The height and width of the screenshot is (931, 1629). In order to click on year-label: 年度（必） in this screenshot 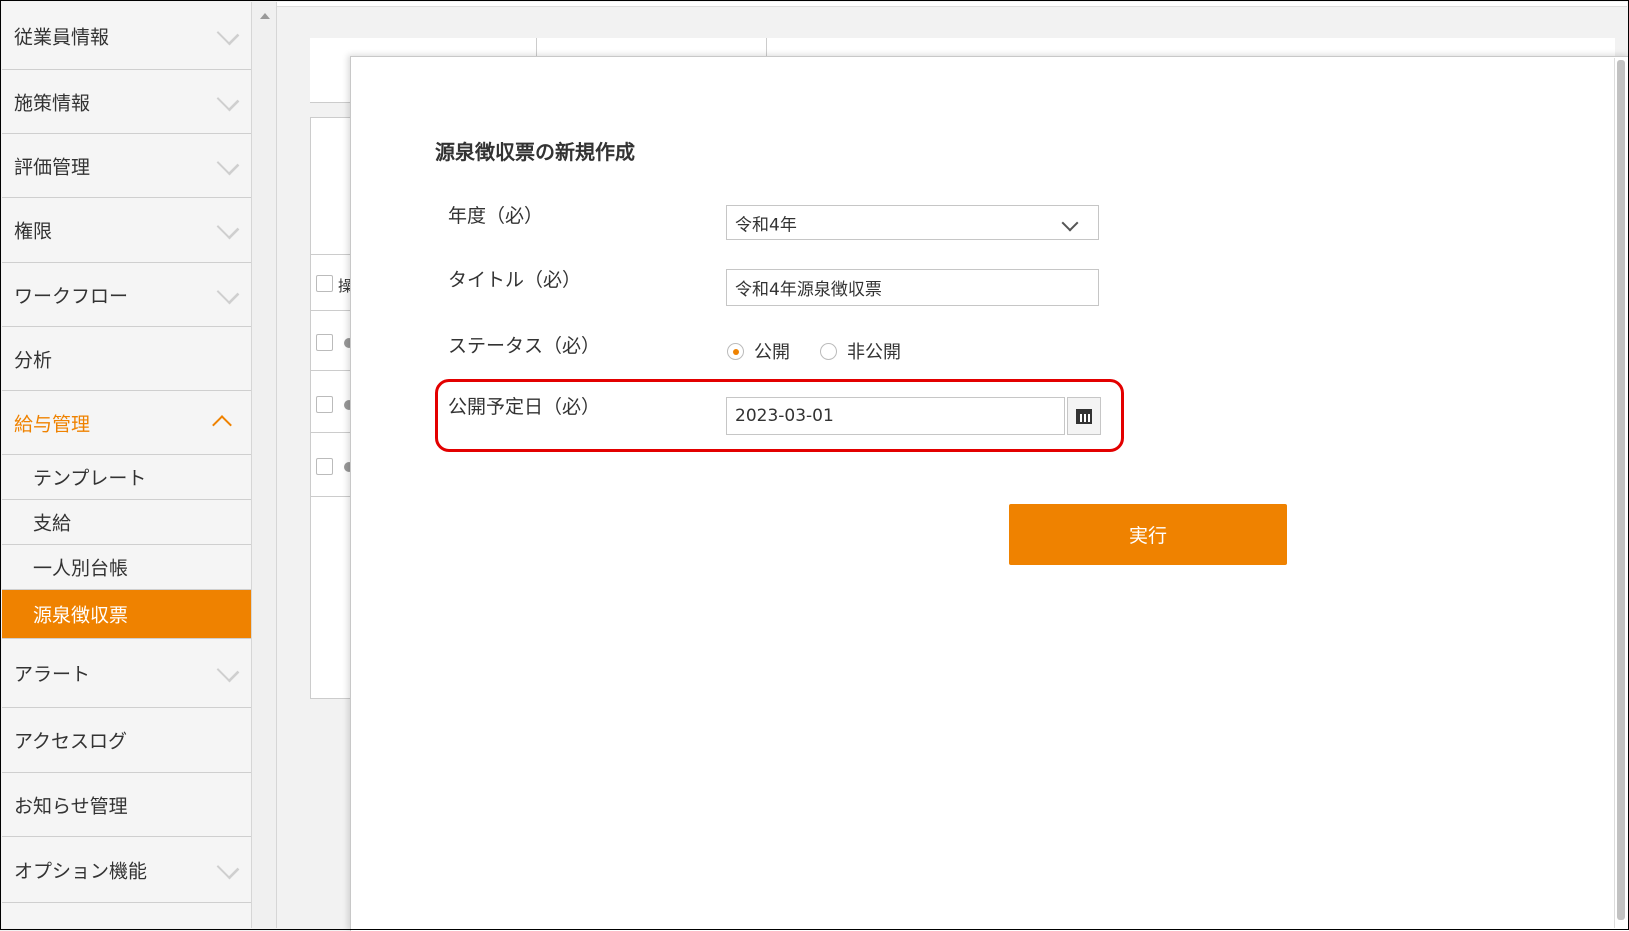, I will do `click(496, 216)`.